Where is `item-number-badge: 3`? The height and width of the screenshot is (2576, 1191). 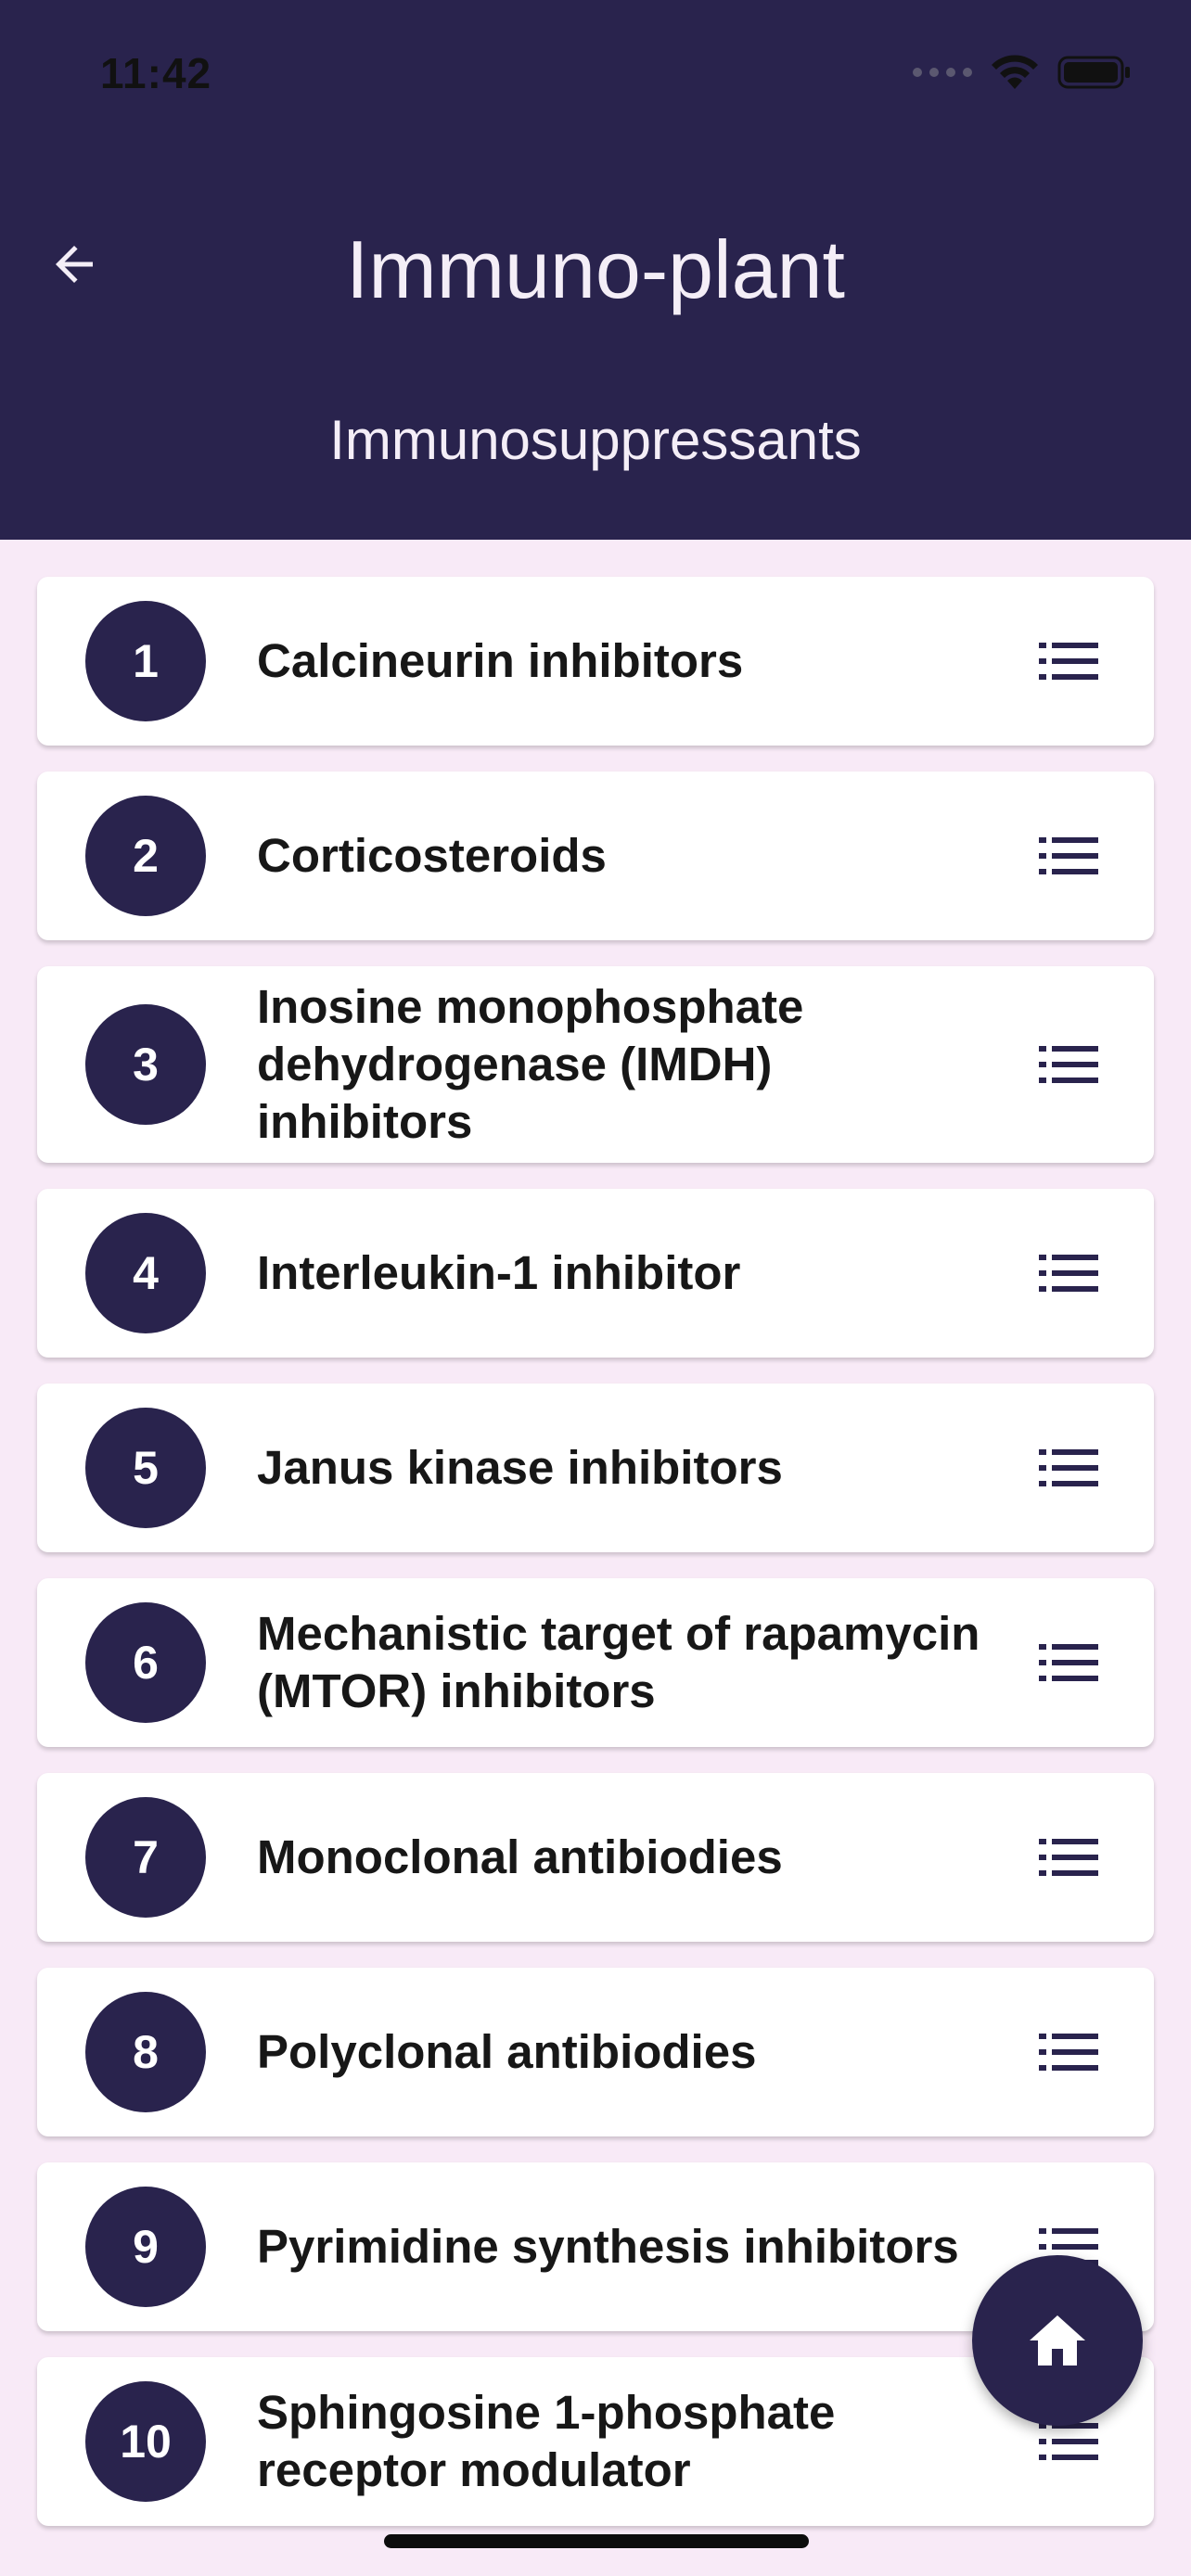
item-number-badge: 3 is located at coordinates (145, 1064).